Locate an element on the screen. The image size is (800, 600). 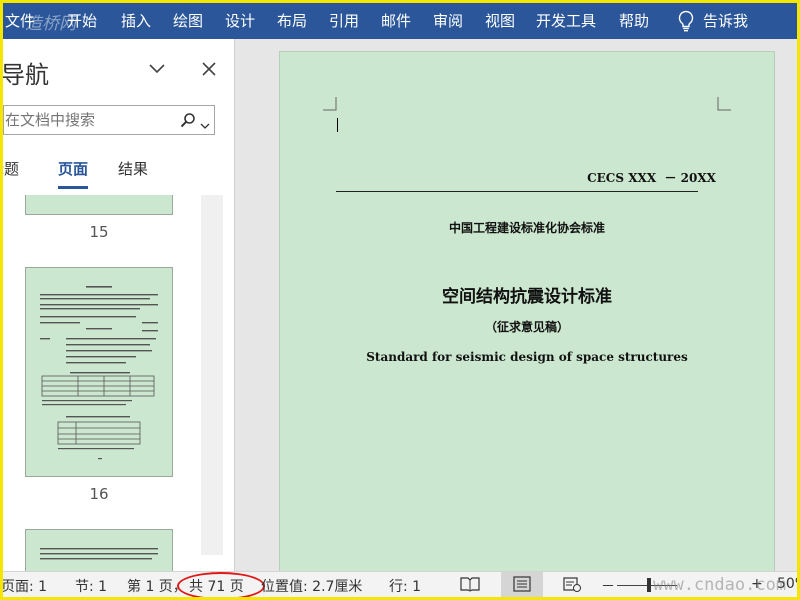
zoom-slider-thumb is located at coordinates (649, 585).